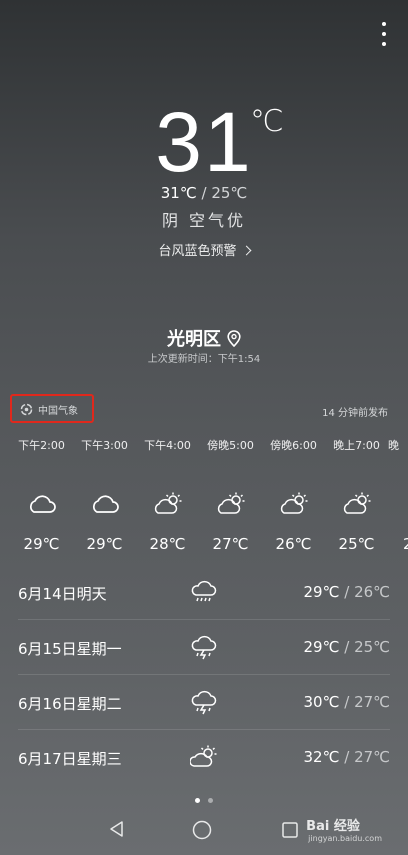 The width and height of the screenshot is (408, 855). I want to click on daily-row: 6月16日星期二 30℃ / 27℃, so click(204, 702).